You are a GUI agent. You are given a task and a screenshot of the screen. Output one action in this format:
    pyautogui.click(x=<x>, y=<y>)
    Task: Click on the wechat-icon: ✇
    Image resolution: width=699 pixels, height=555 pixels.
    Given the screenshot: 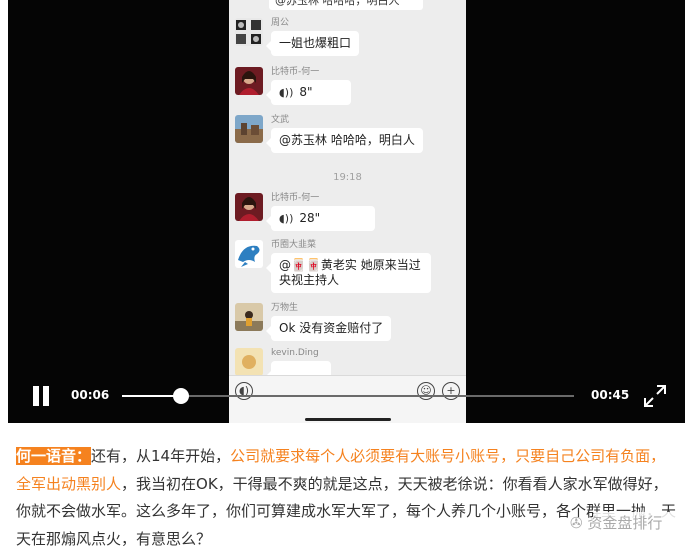 What is the action you would take?
    pyautogui.click(x=576, y=523)
    